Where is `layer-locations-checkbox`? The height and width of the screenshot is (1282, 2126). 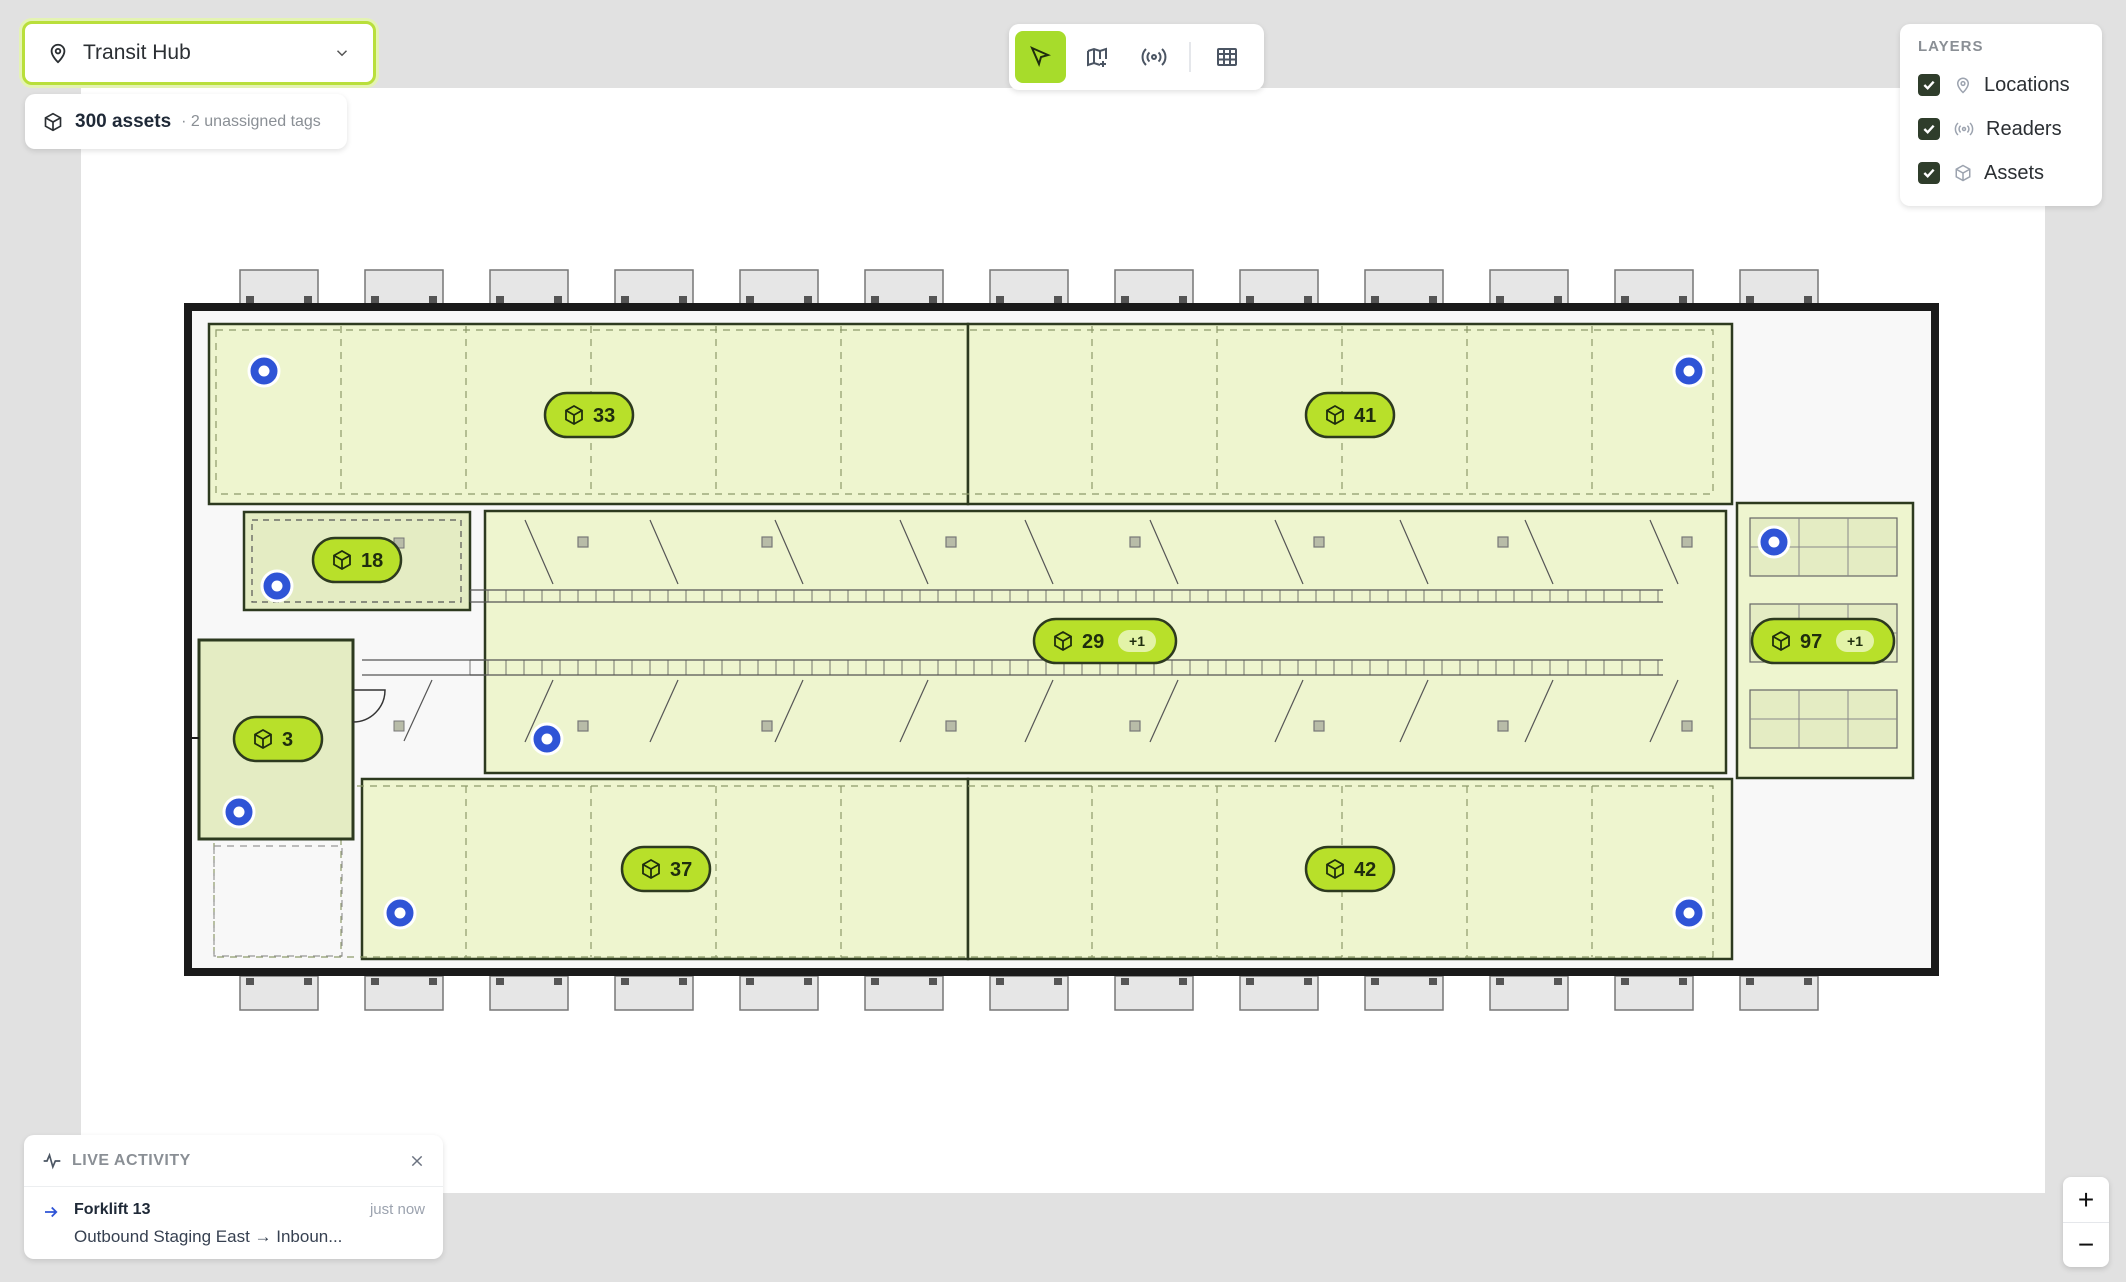
layer-locations-checkbox is located at coordinates (1929, 85).